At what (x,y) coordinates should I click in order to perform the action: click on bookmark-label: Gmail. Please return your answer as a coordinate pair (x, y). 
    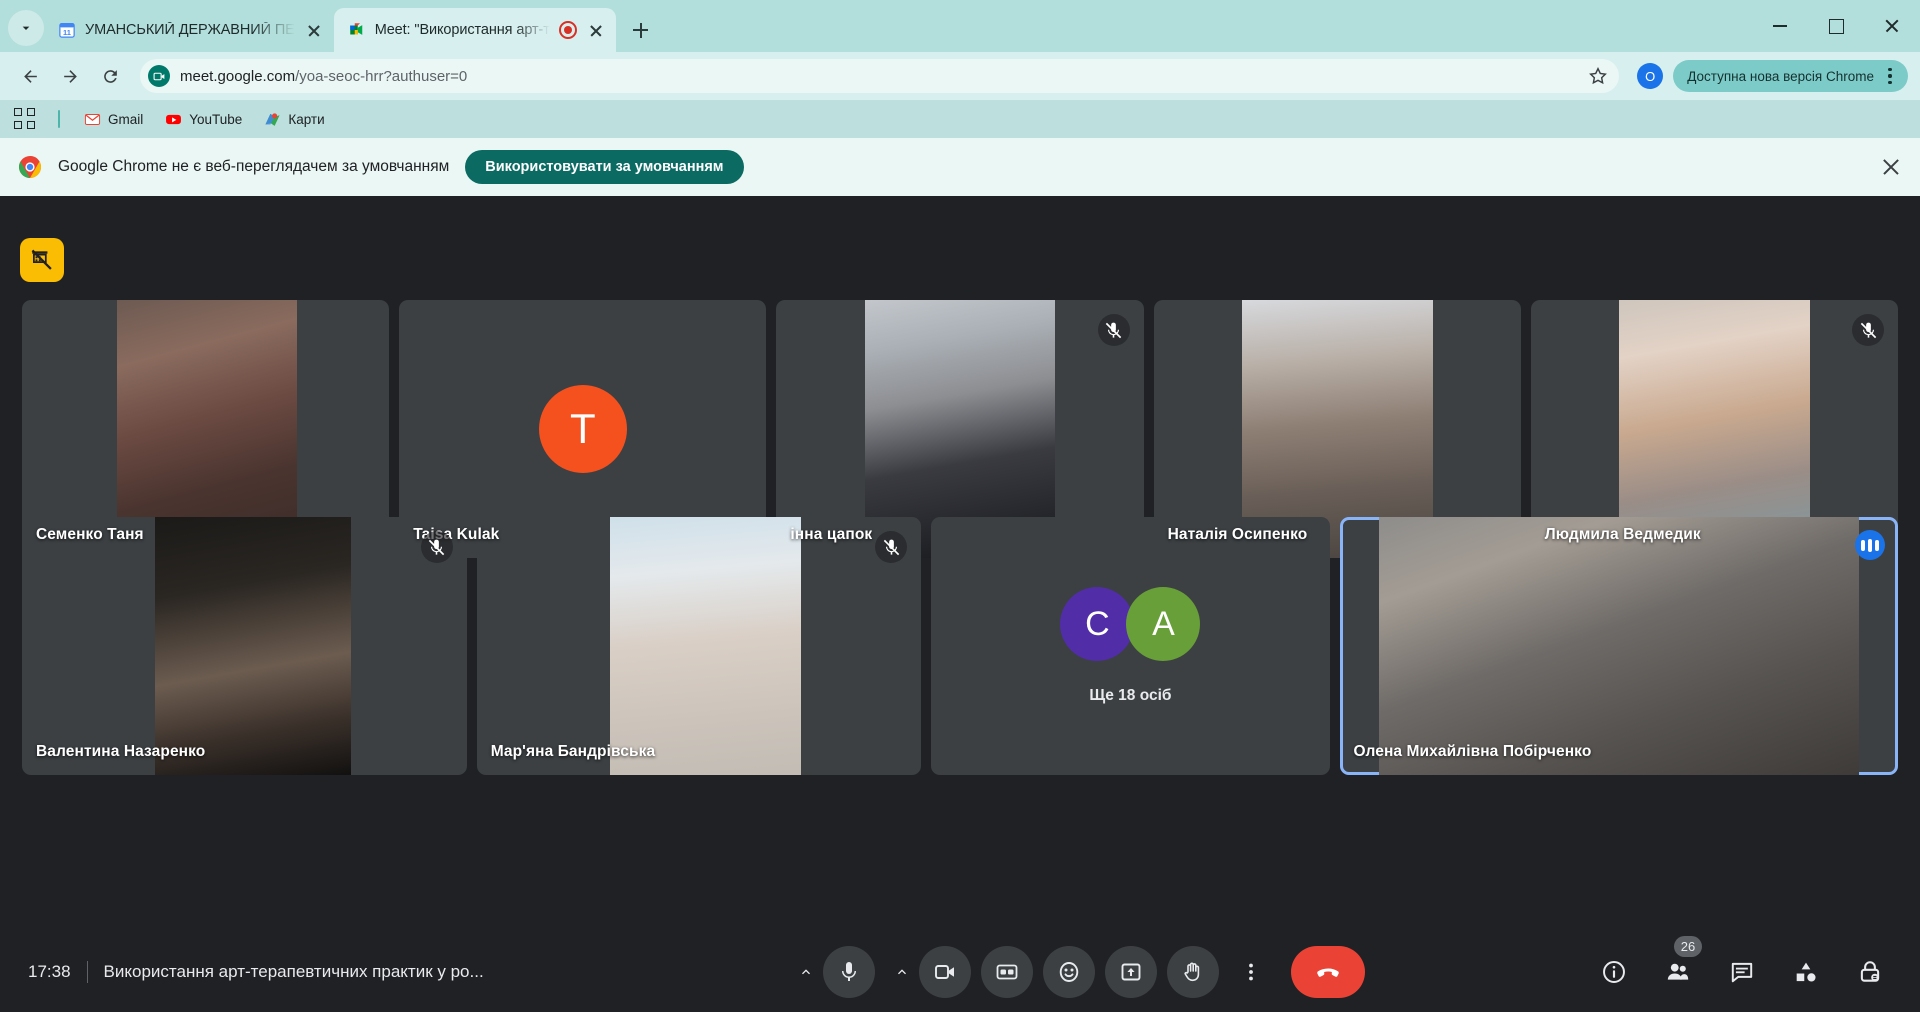
    Looking at the image, I should click on (126, 119).